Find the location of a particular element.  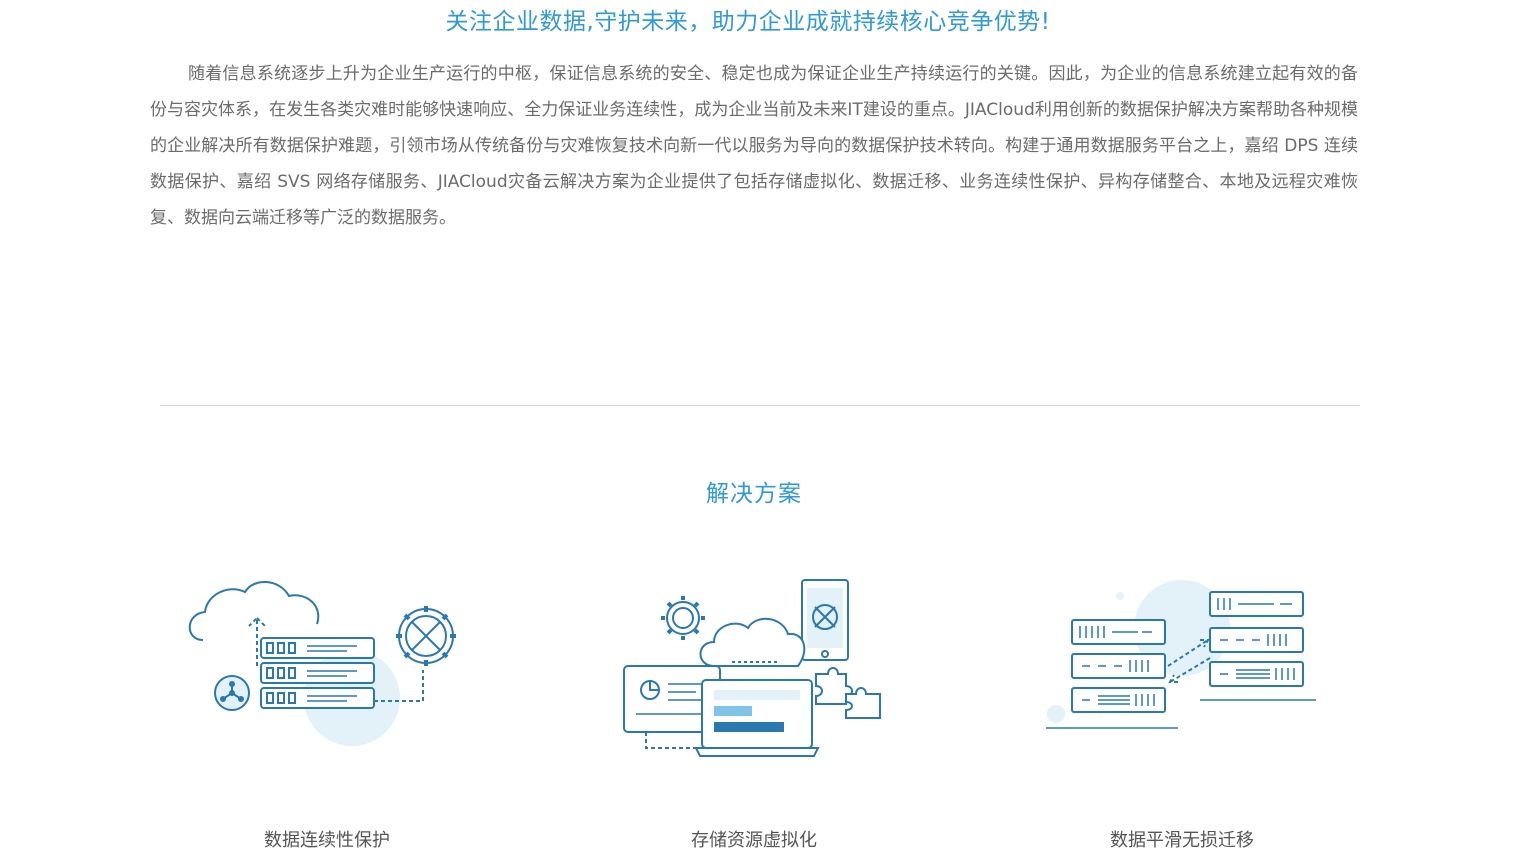

solution-card-storage-virtualization: 存储资源虚拟化 is located at coordinates (754, 710).